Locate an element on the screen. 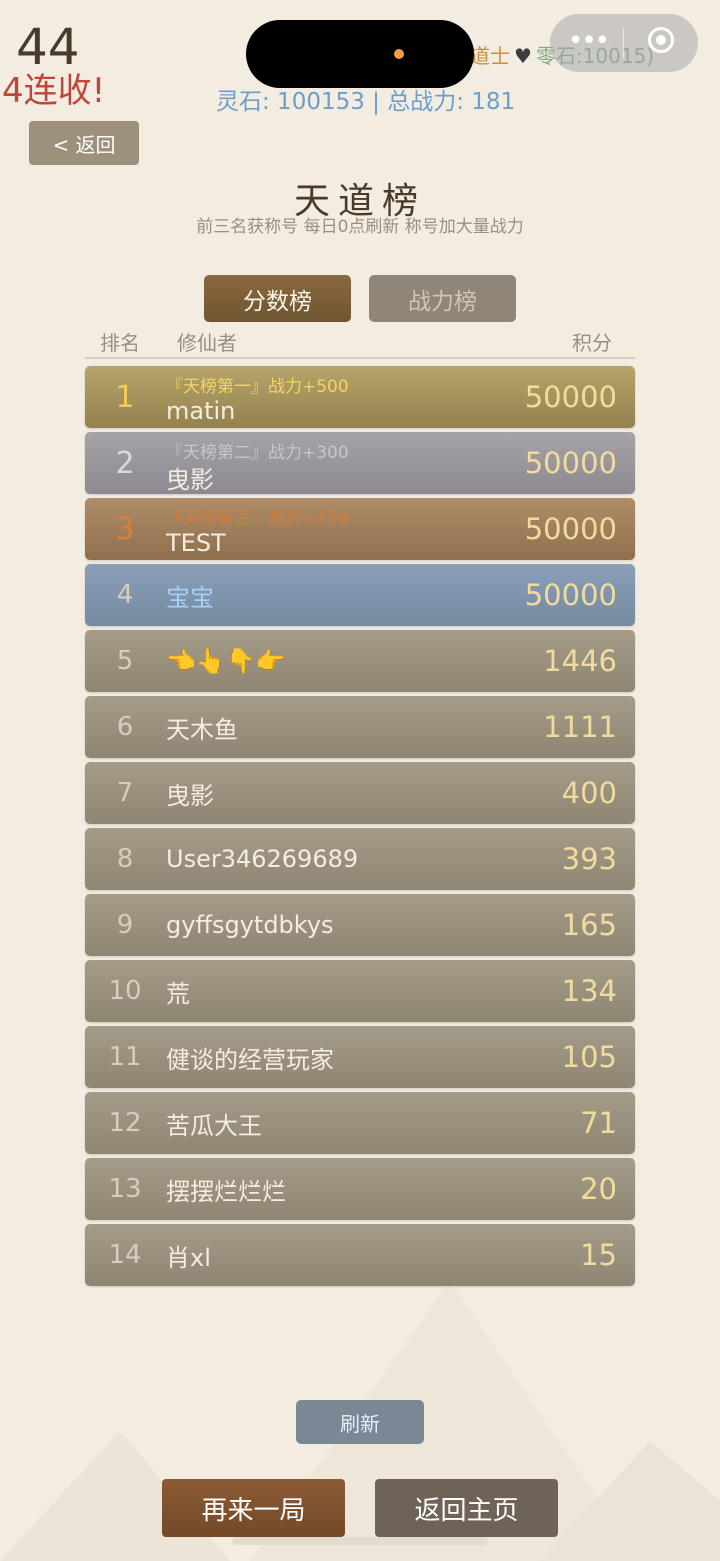  rank-number: 10 is located at coordinates (125, 991).